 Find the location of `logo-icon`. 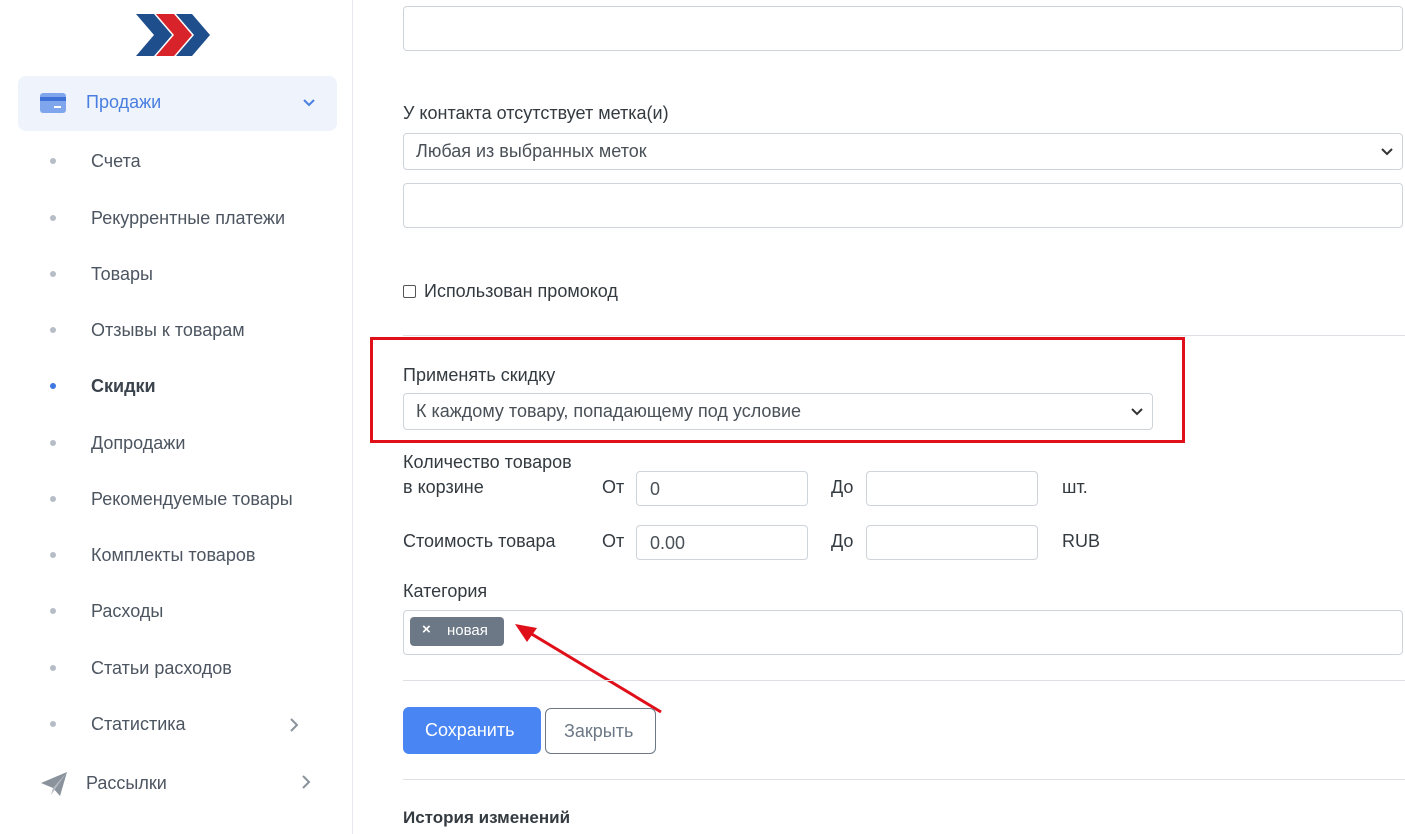

logo-icon is located at coordinates (173, 35).